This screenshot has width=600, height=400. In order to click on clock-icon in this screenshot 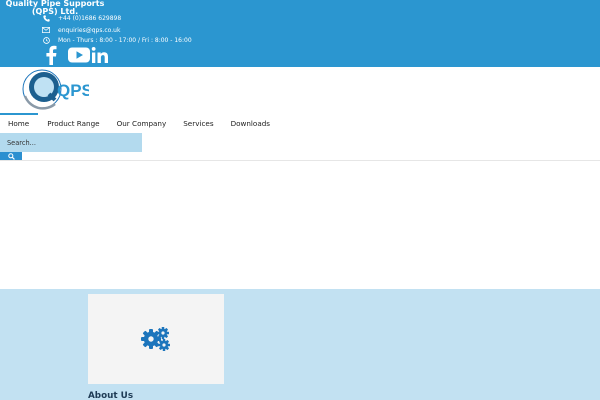, I will do `click(46, 40)`.